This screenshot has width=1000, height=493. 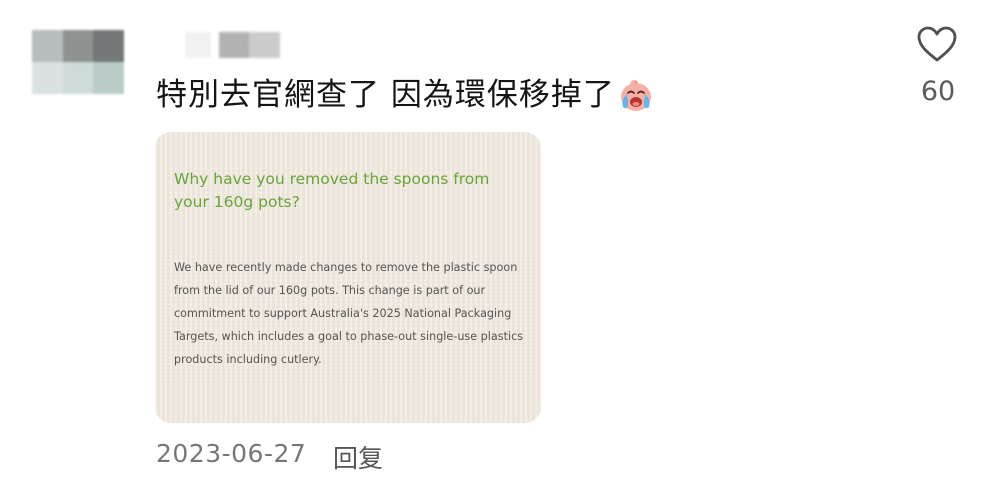 What do you see at coordinates (78, 62) in the screenshot?
I see `avatar` at bounding box center [78, 62].